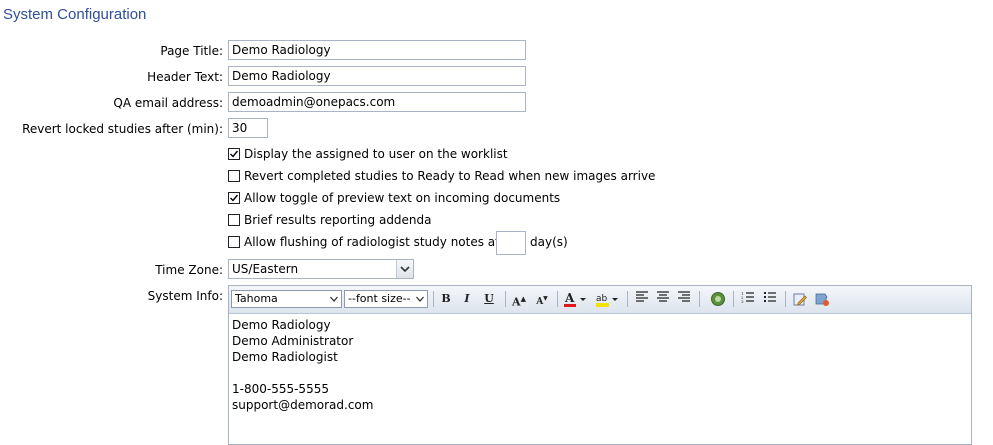 The image size is (993, 445). Describe the element at coordinates (467, 299) in the screenshot. I see `italic-icon: I` at that location.